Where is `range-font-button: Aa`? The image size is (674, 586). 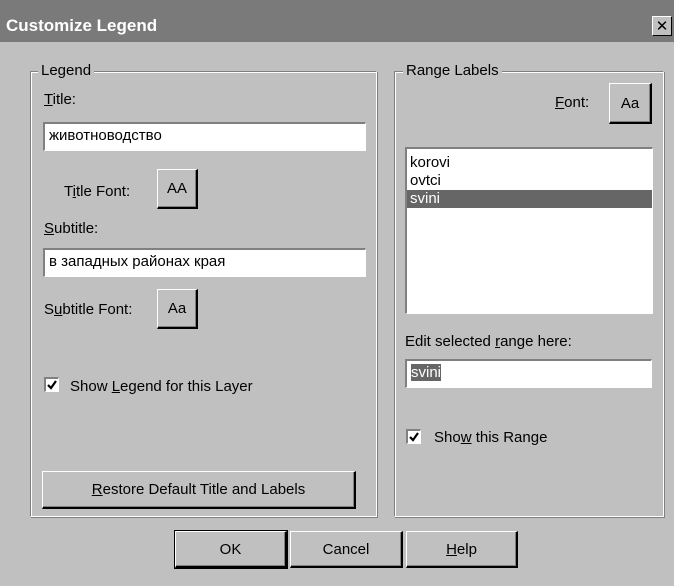
range-font-button: Aa is located at coordinates (630, 103).